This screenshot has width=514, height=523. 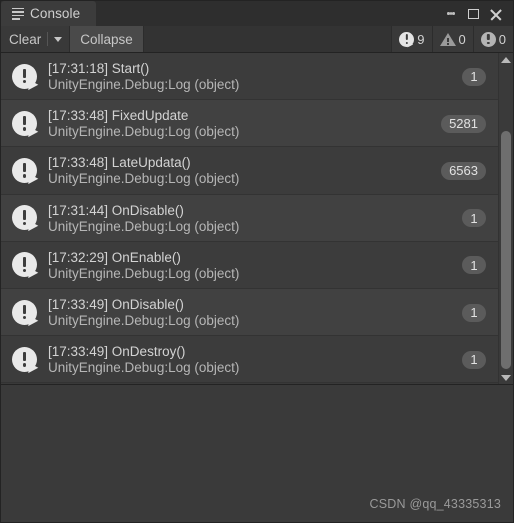 What do you see at coordinates (451, 14) in the screenshot?
I see `kebab-menu-icon` at bounding box center [451, 14].